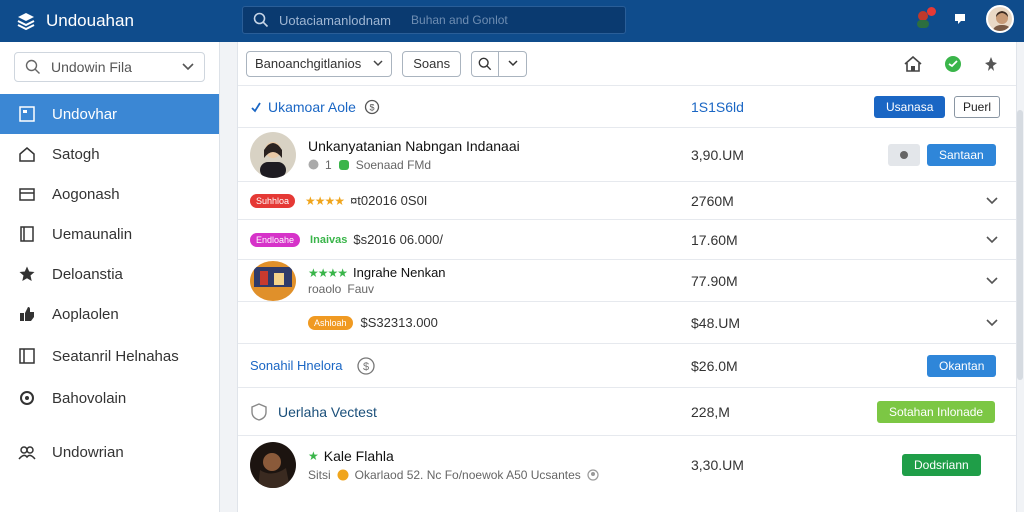 Image resolution: width=1024 pixels, height=512 pixels. I want to click on section-amount: 1S1S6ld, so click(717, 106).